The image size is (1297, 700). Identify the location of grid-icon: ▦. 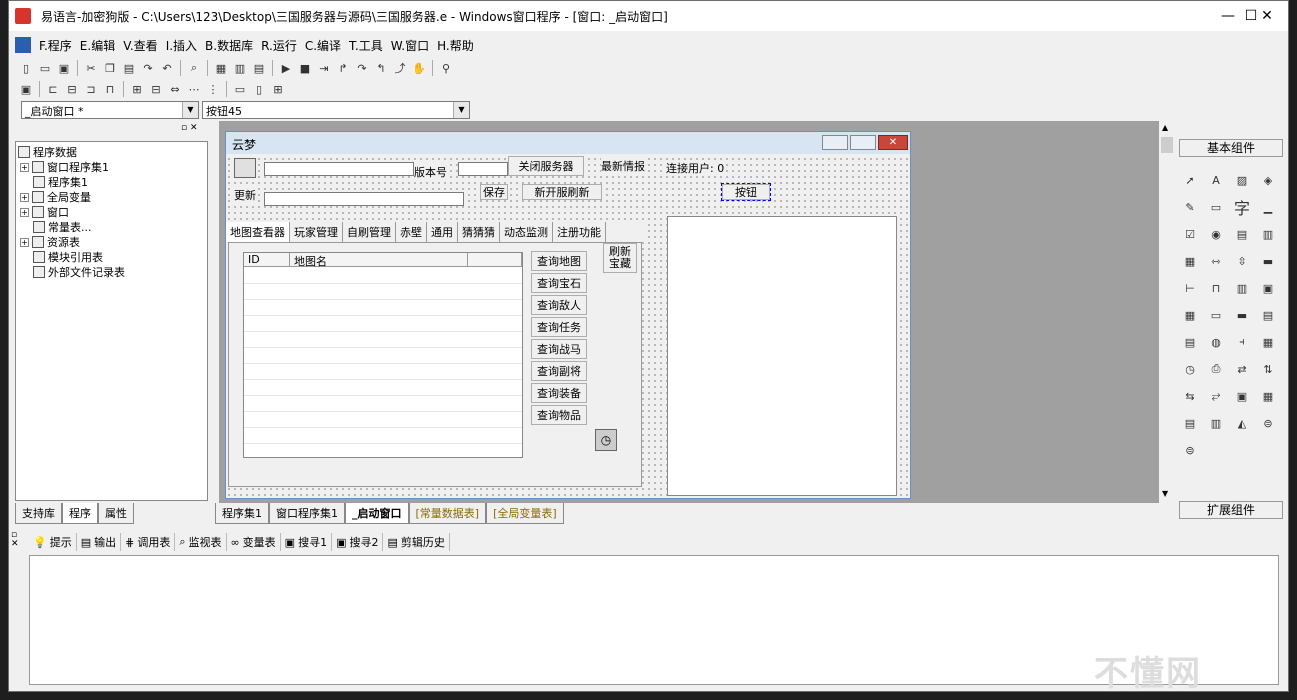
(1190, 315).